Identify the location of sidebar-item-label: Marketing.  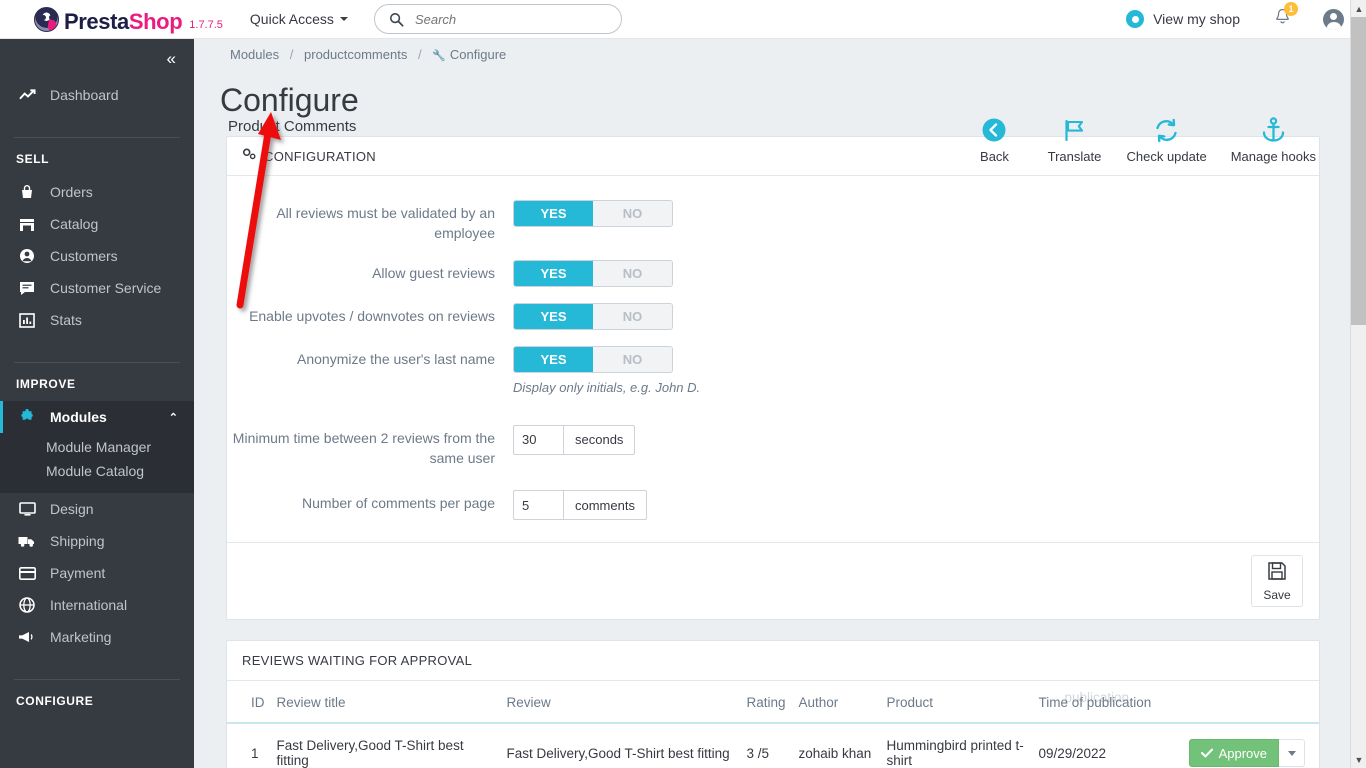
(81, 637).